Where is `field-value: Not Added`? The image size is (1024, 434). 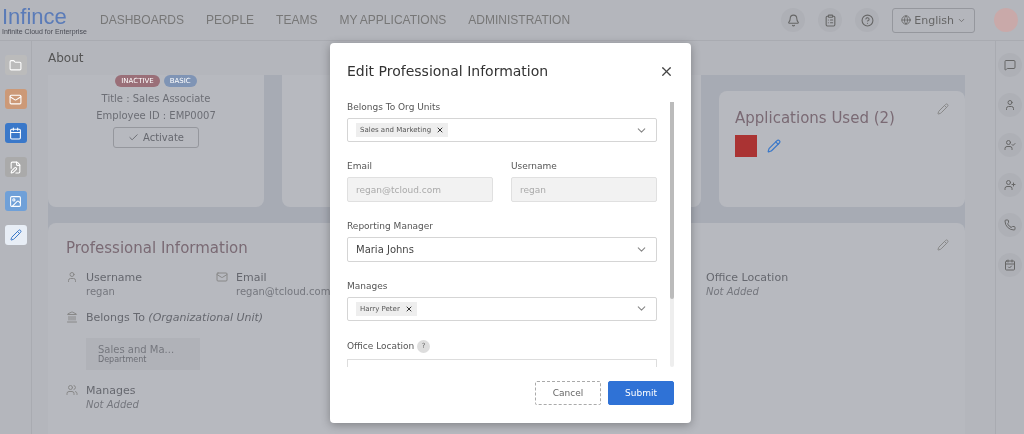 field-value: Not Added is located at coordinates (733, 291).